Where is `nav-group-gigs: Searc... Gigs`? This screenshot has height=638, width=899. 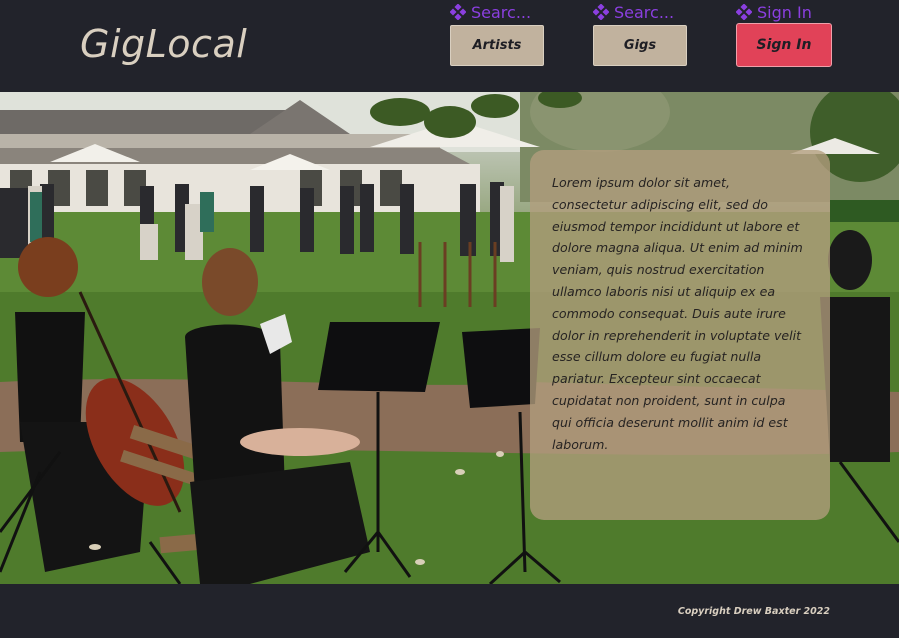 nav-group-gigs: Searc... Gigs is located at coordinates (641, 33).